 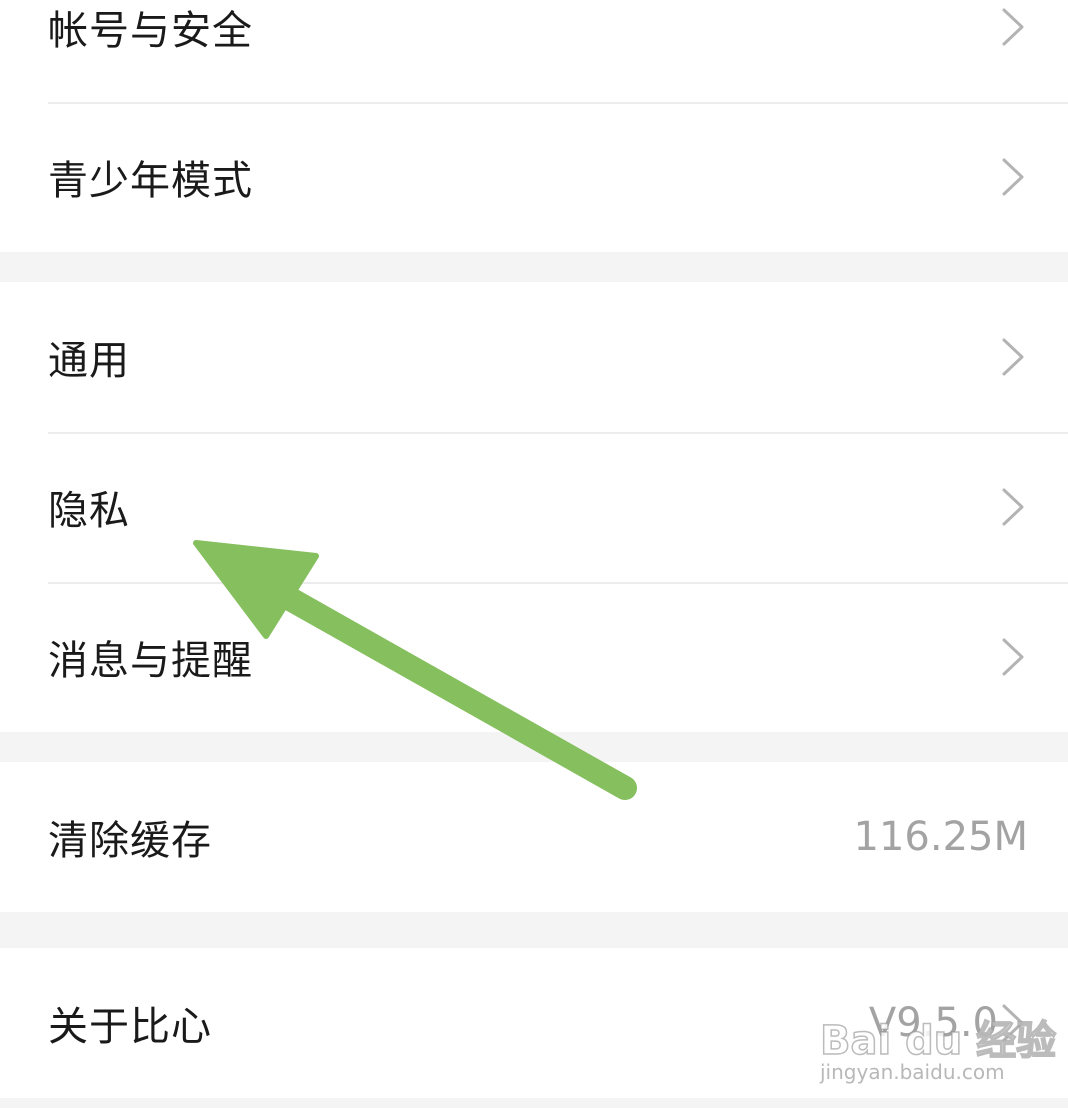 What do you see at coordinates (534, 51) in the screenshot?
I see `settings-item-account-security: 帐号与安全` at bounding box center [534, 51].